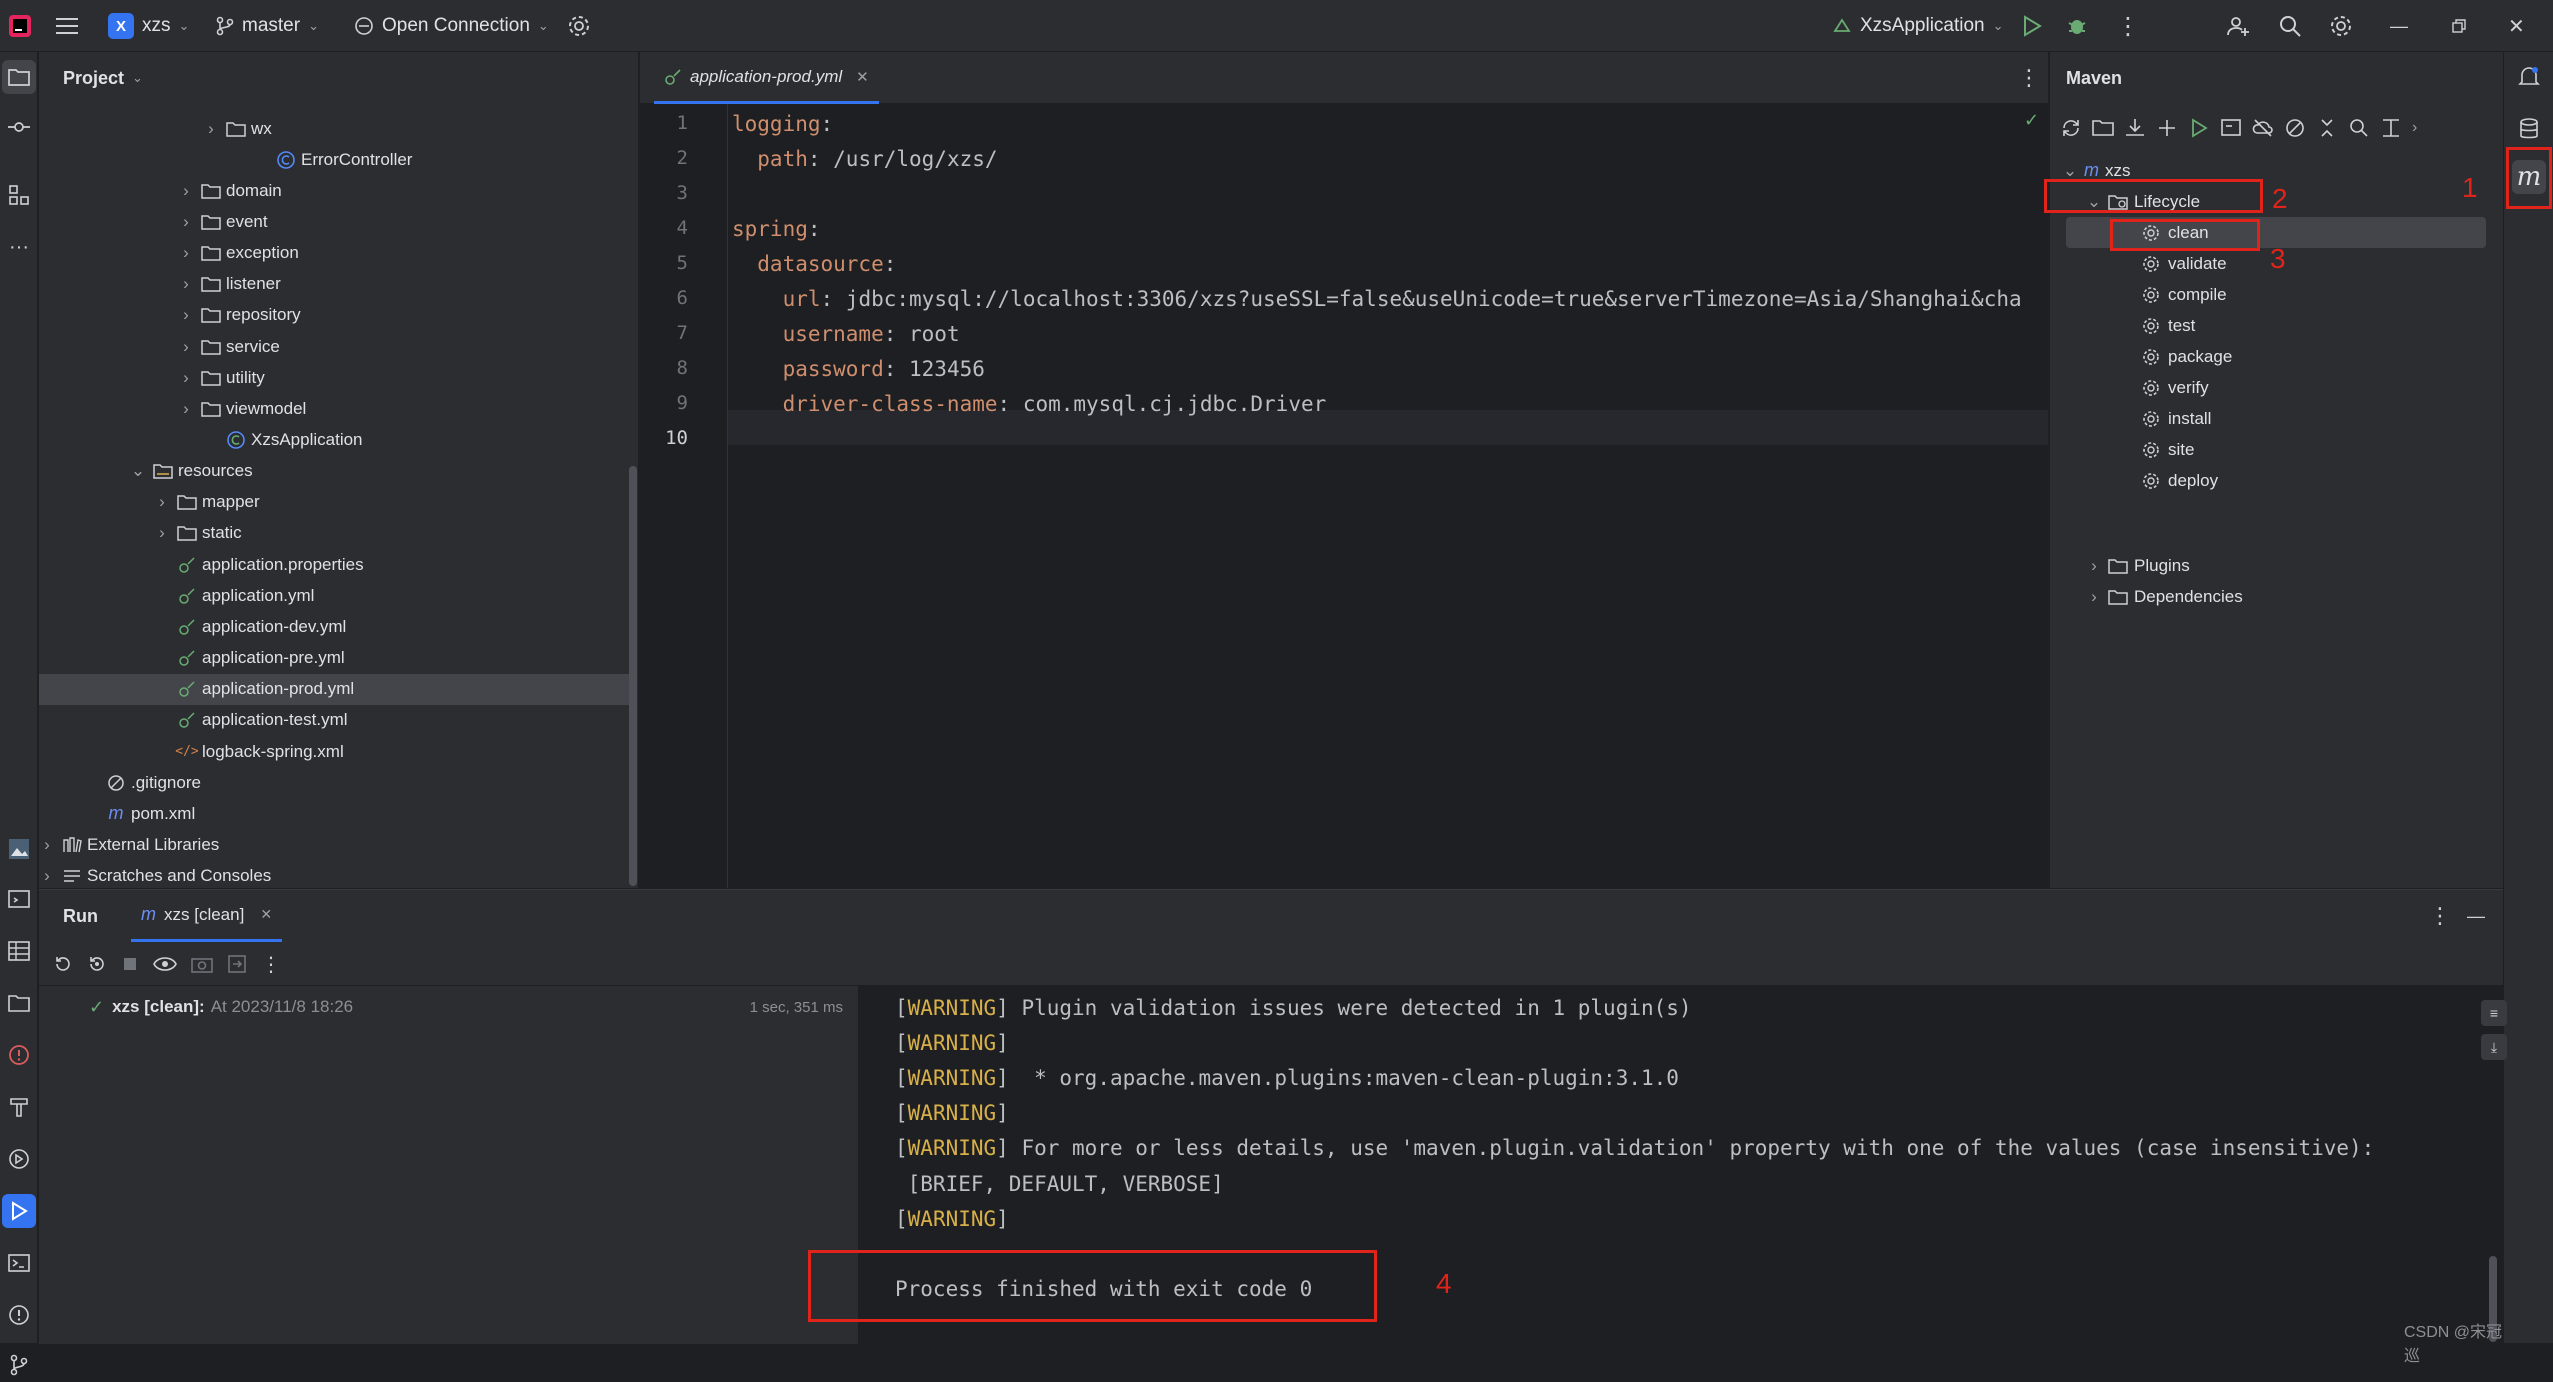 The width and height of the screenshot is (2553, 1382). I want to click on generate-sources-icon, so click(2103, 128).